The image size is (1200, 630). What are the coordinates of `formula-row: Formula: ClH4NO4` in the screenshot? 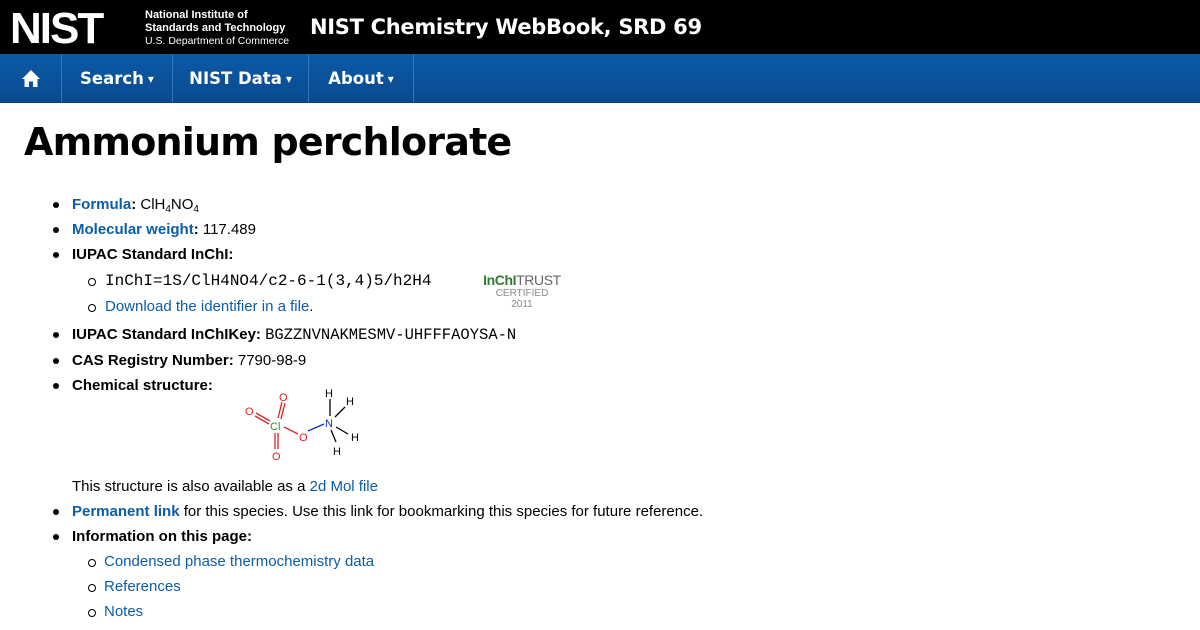 It's located at (135, 205).